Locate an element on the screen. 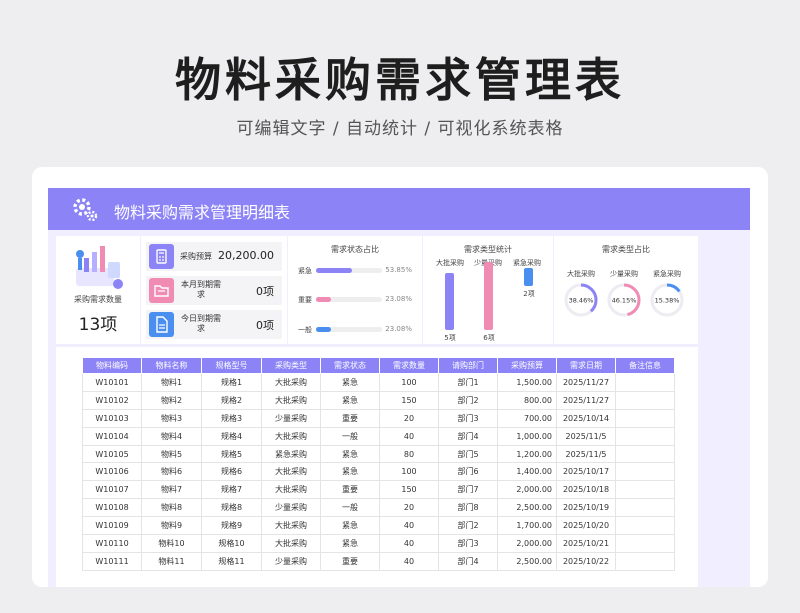 This screenshot has height=613, width=800. table-cell: W10111 is located at coordinates (112, 561).